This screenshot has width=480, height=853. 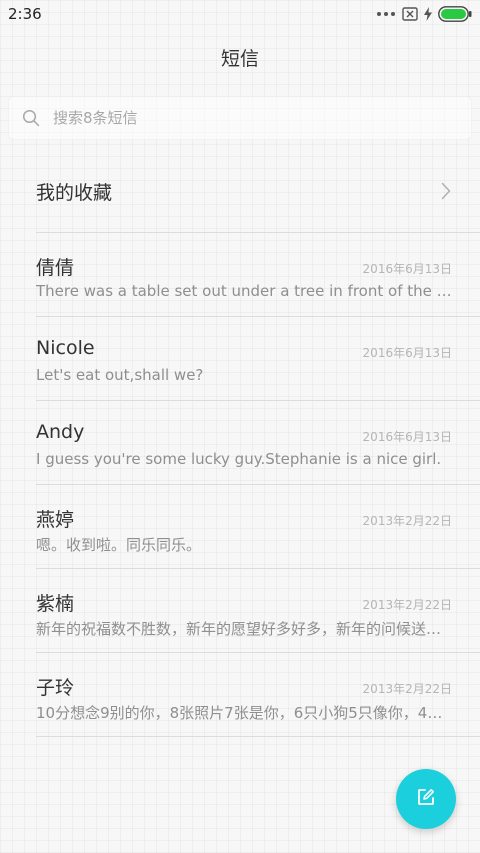 What do you see at coordinates (244, 629) in the screenshot?
I see `message-preview: 新年的祝福数不胜数，新年的愿望好多好多，新年的问候送给你` at bounding box center [244, 629].